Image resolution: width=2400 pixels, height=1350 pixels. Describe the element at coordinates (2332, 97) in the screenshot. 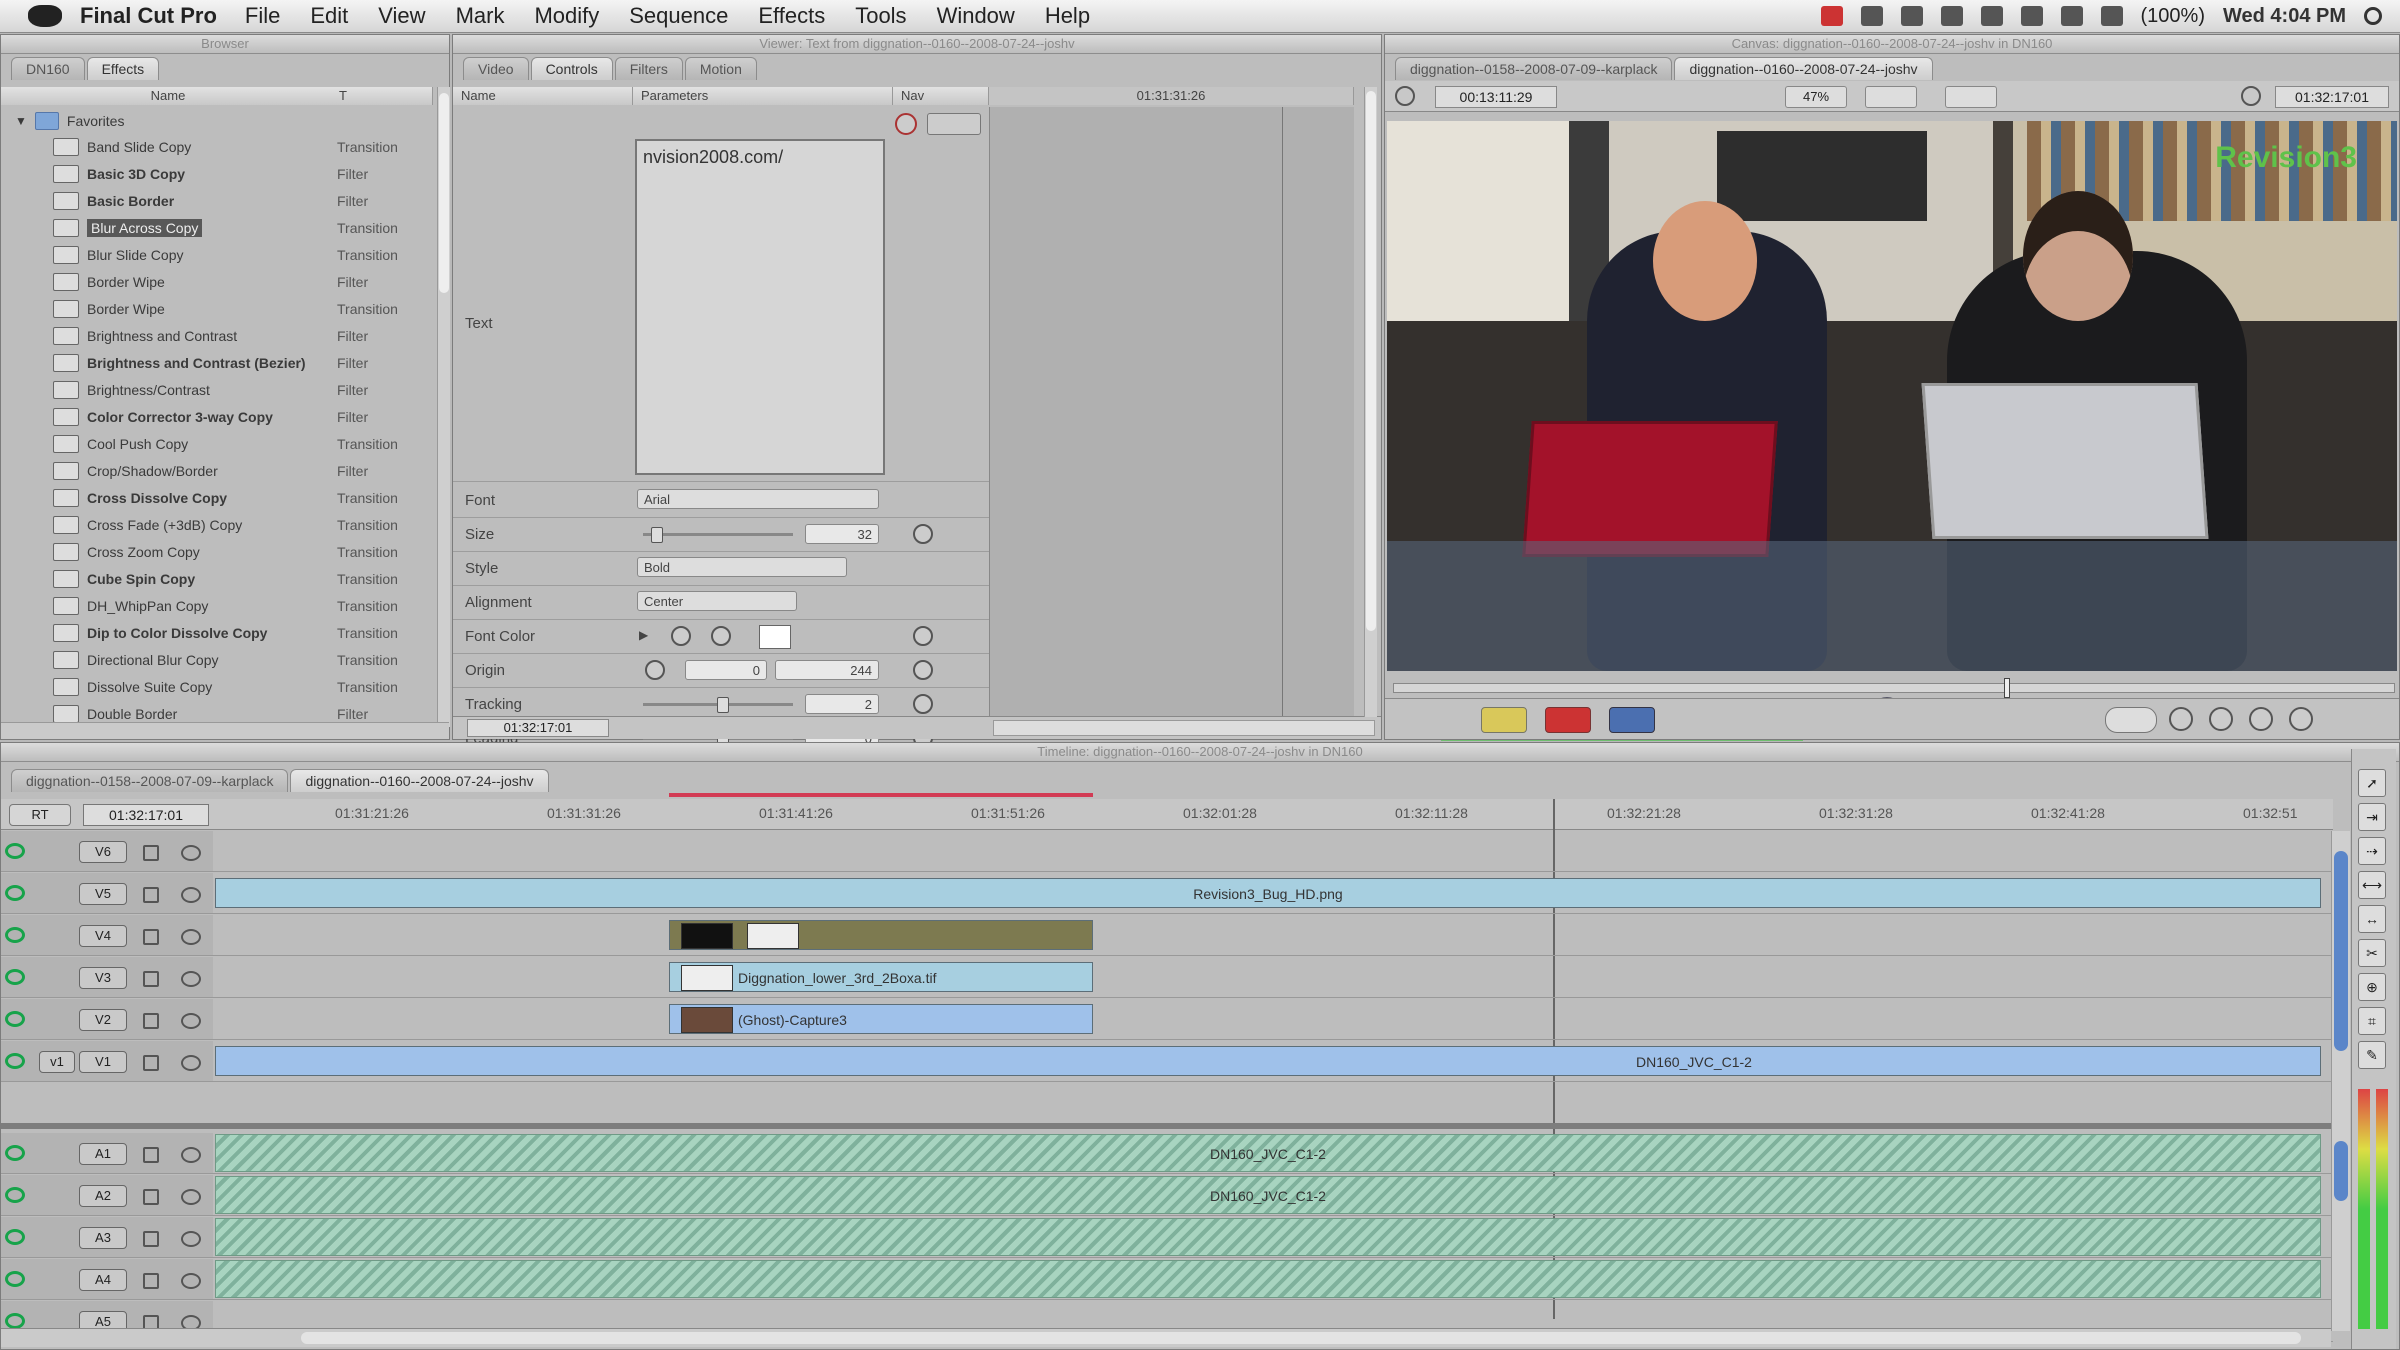

I see `current-timecode: 01:32:17:01` at that location.